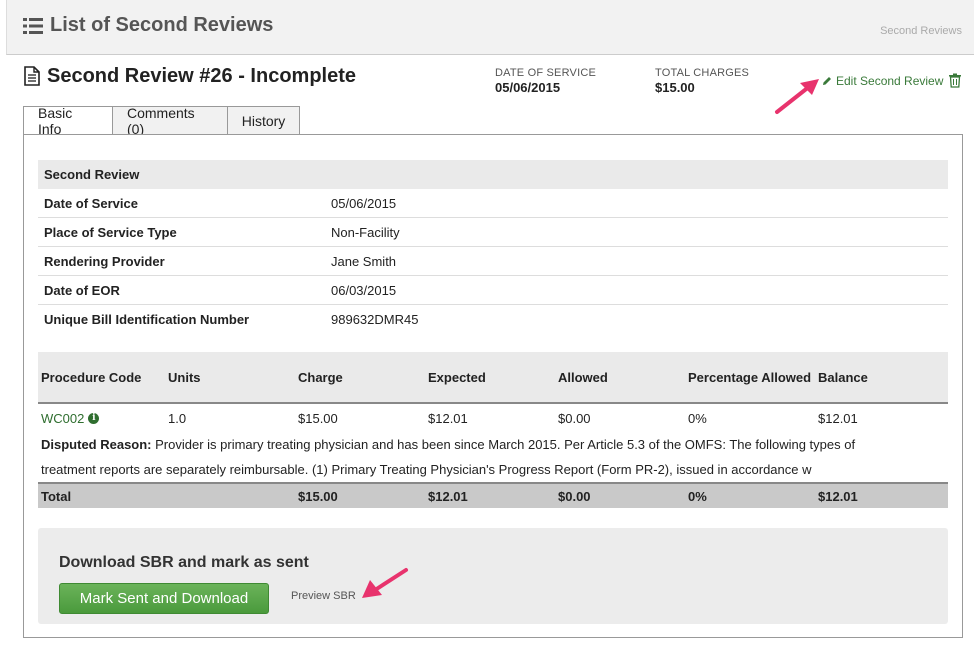 This screenshot has height=646, width=974. What do you see at coordinates (827, 81) in the screenshot?
I see `pencil-icon` at bounding box center [827, 81].